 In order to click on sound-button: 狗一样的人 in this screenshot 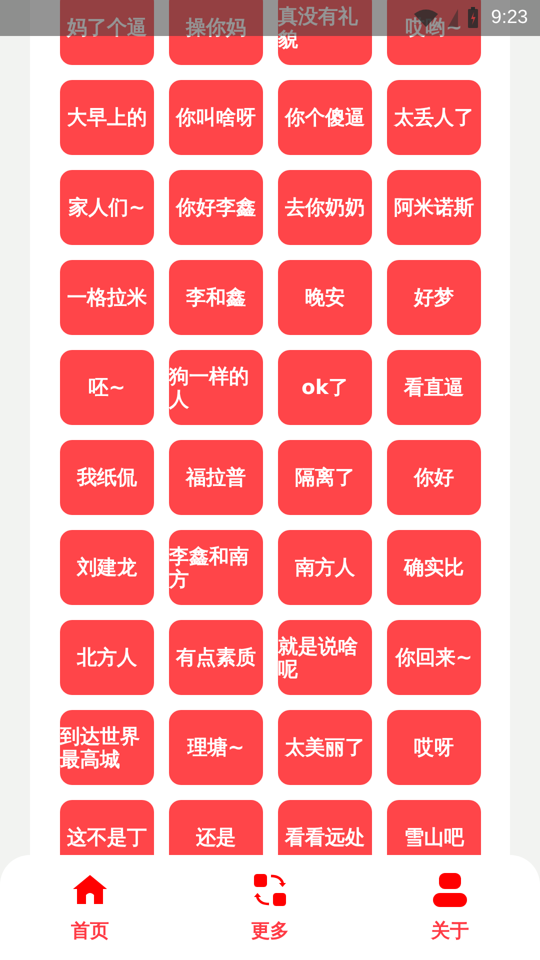, I will do `click(216, 387)`.